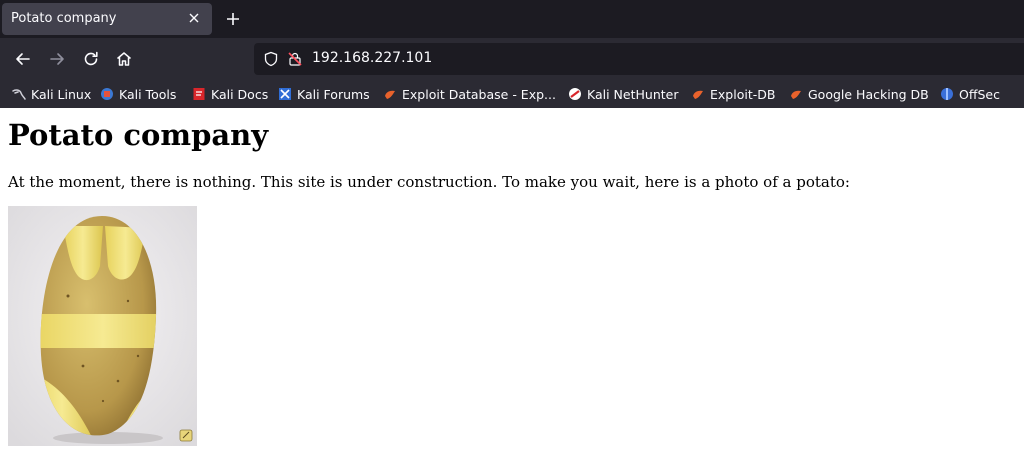 This screenshot has width=1024, height=470. What do you see at coordinates (970, 94) in the screenshot?
I see `bookmark-offsec: OffSec` at bounding box center [970, 94].